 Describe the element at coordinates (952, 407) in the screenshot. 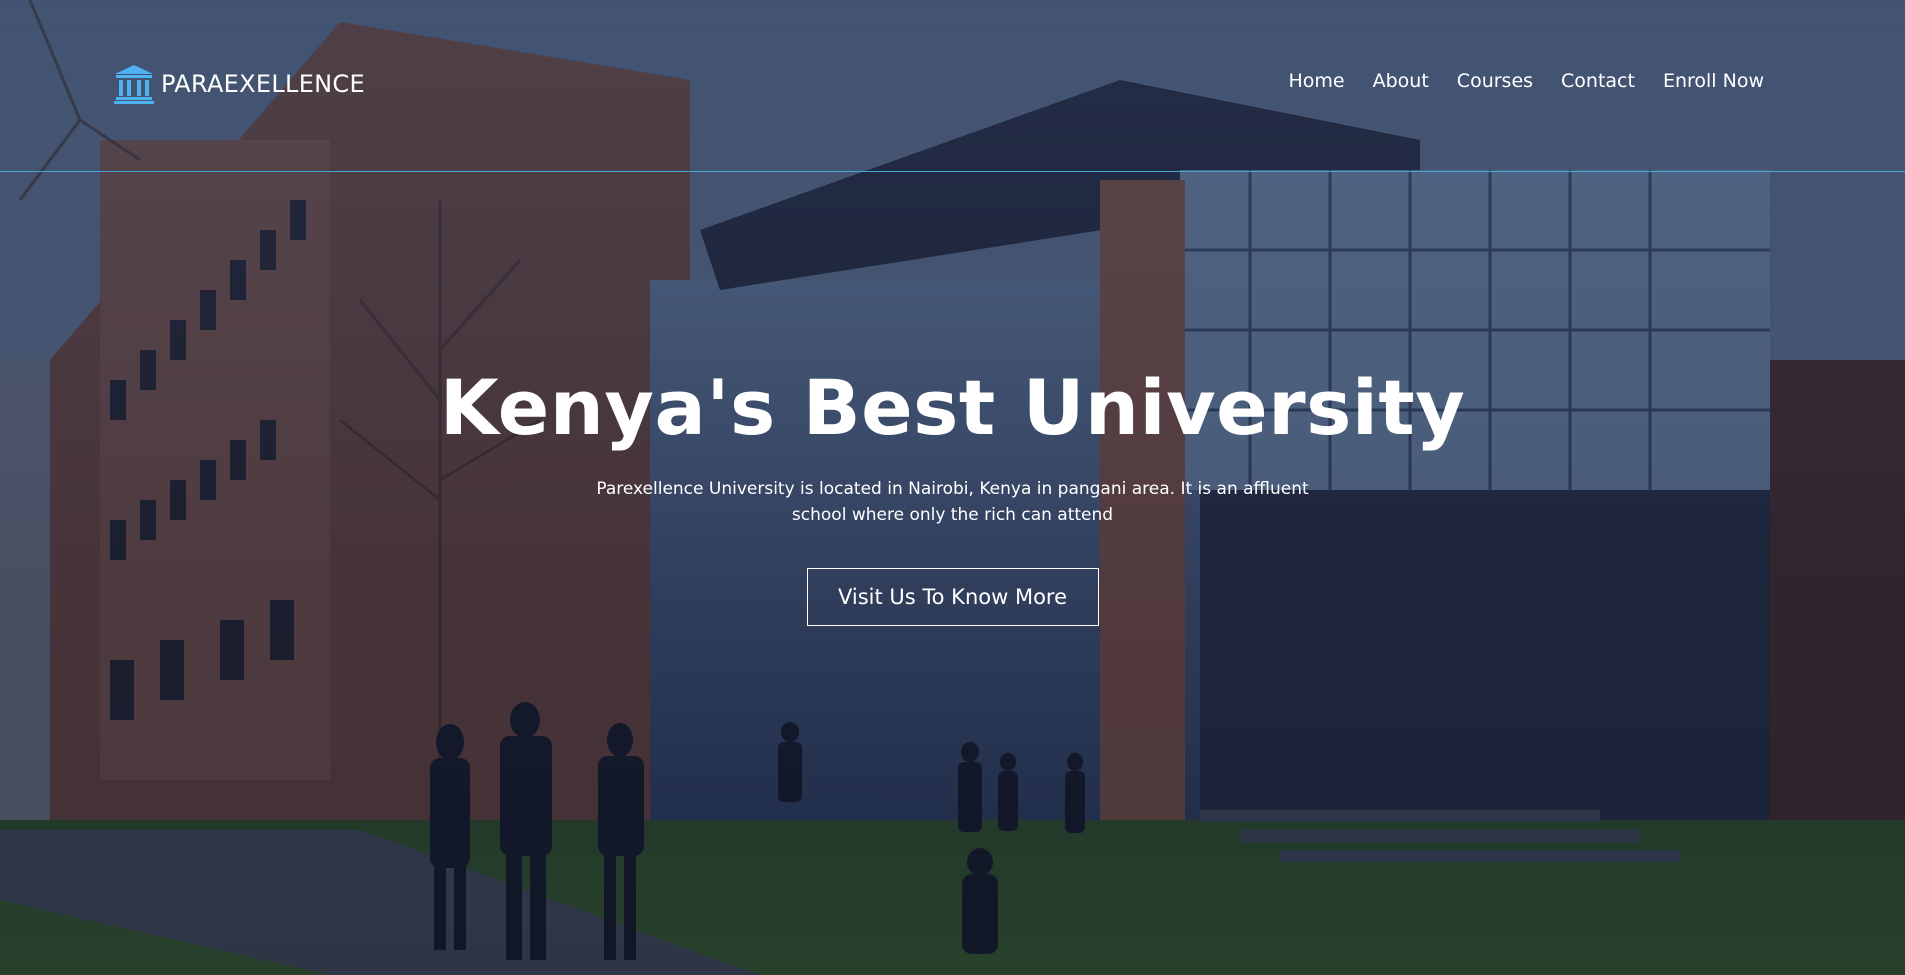

I see `hero-title: Kenya's Best University` at that location.